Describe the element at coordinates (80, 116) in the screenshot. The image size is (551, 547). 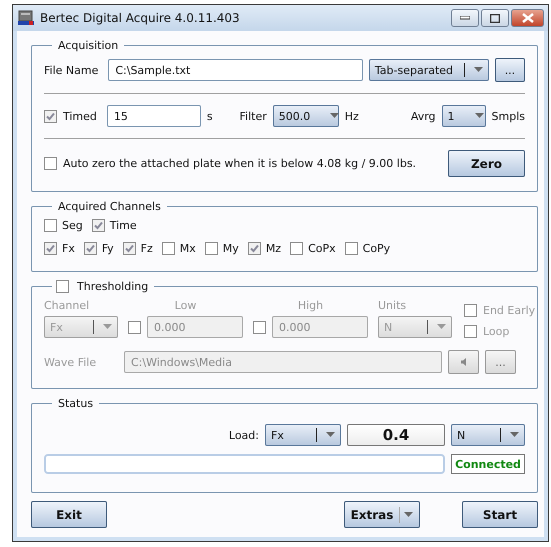
I see `timed-label: Timed` at that location.